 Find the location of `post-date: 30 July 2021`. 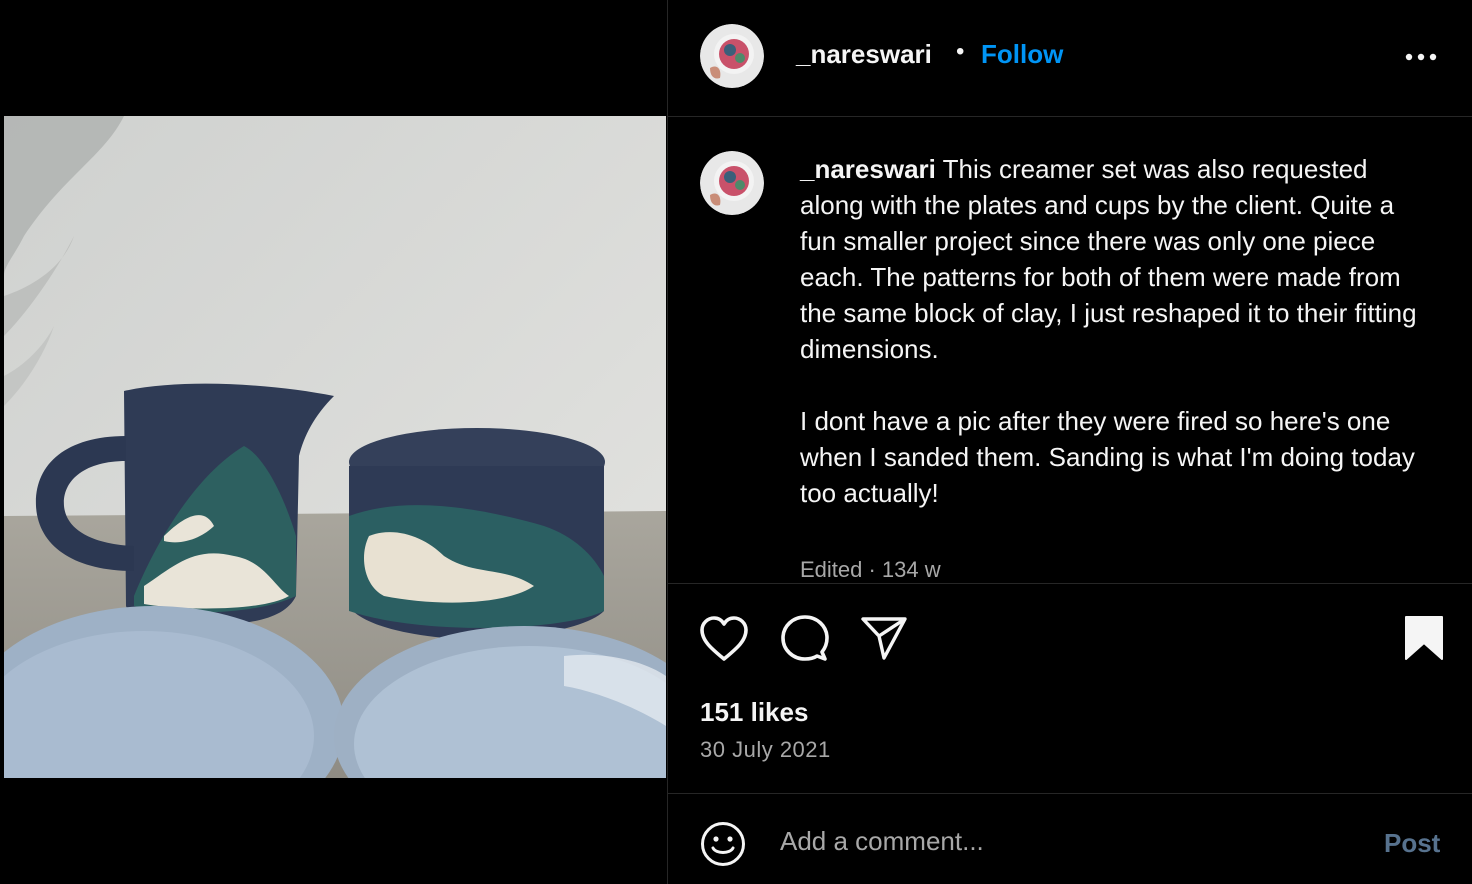

post-date: 30 July 2021 is located at coordinates (765, 749).